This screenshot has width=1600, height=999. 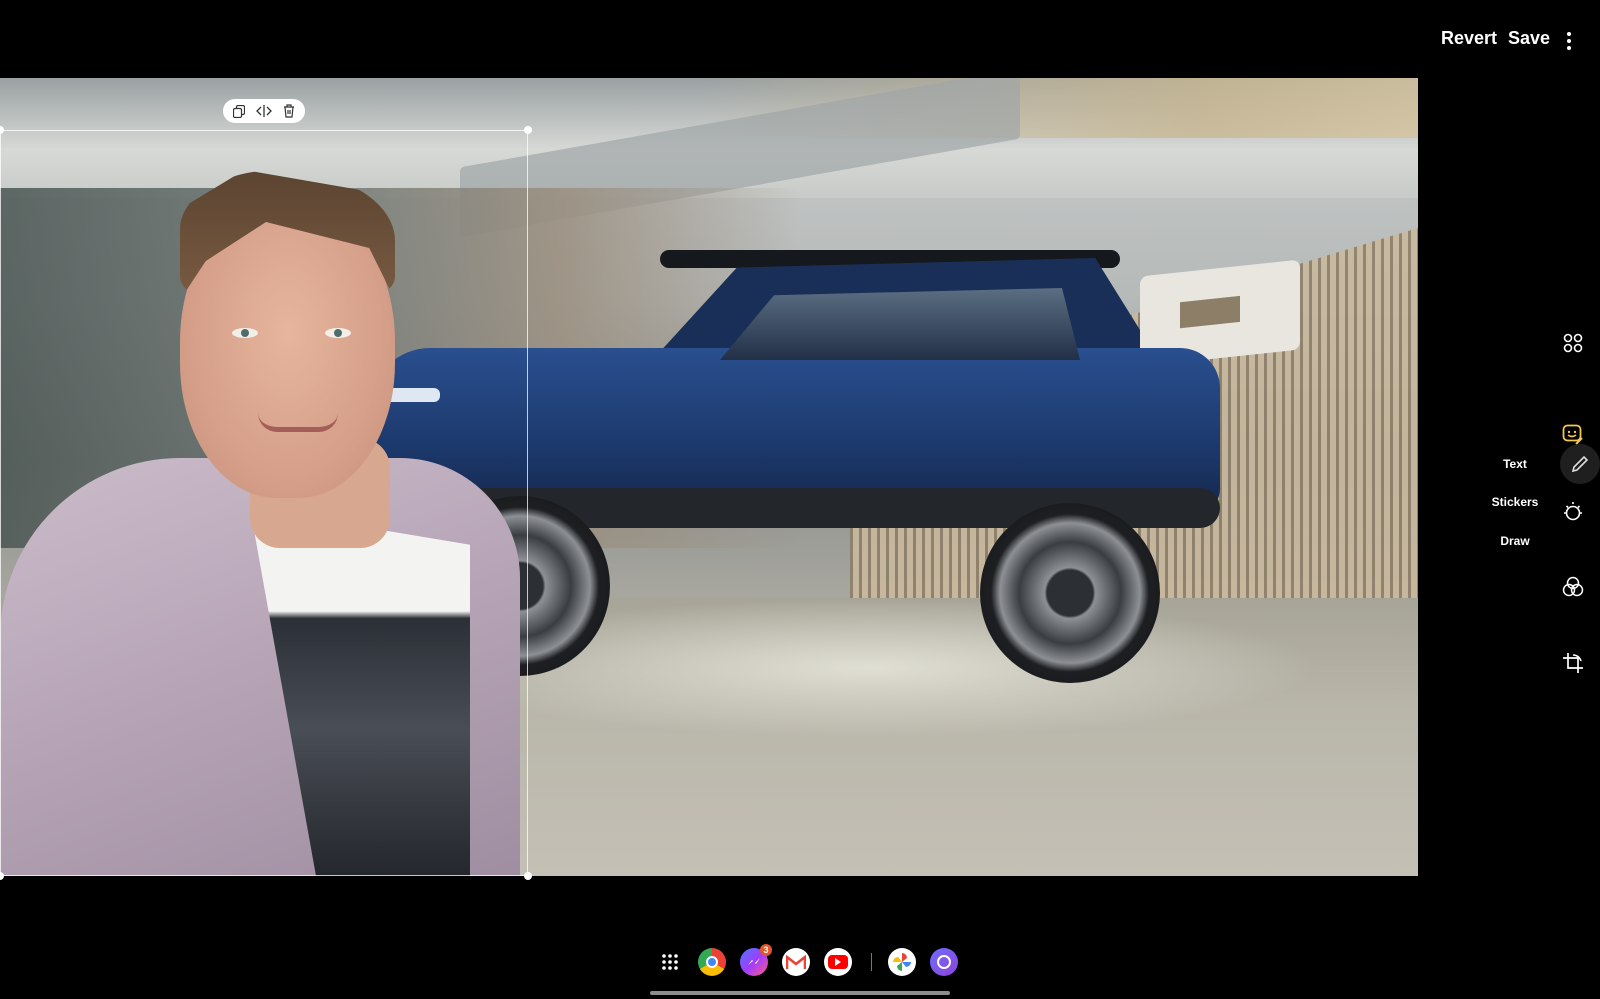 I want to click on top-bar: Revert Save, so click(x=800, y=39).